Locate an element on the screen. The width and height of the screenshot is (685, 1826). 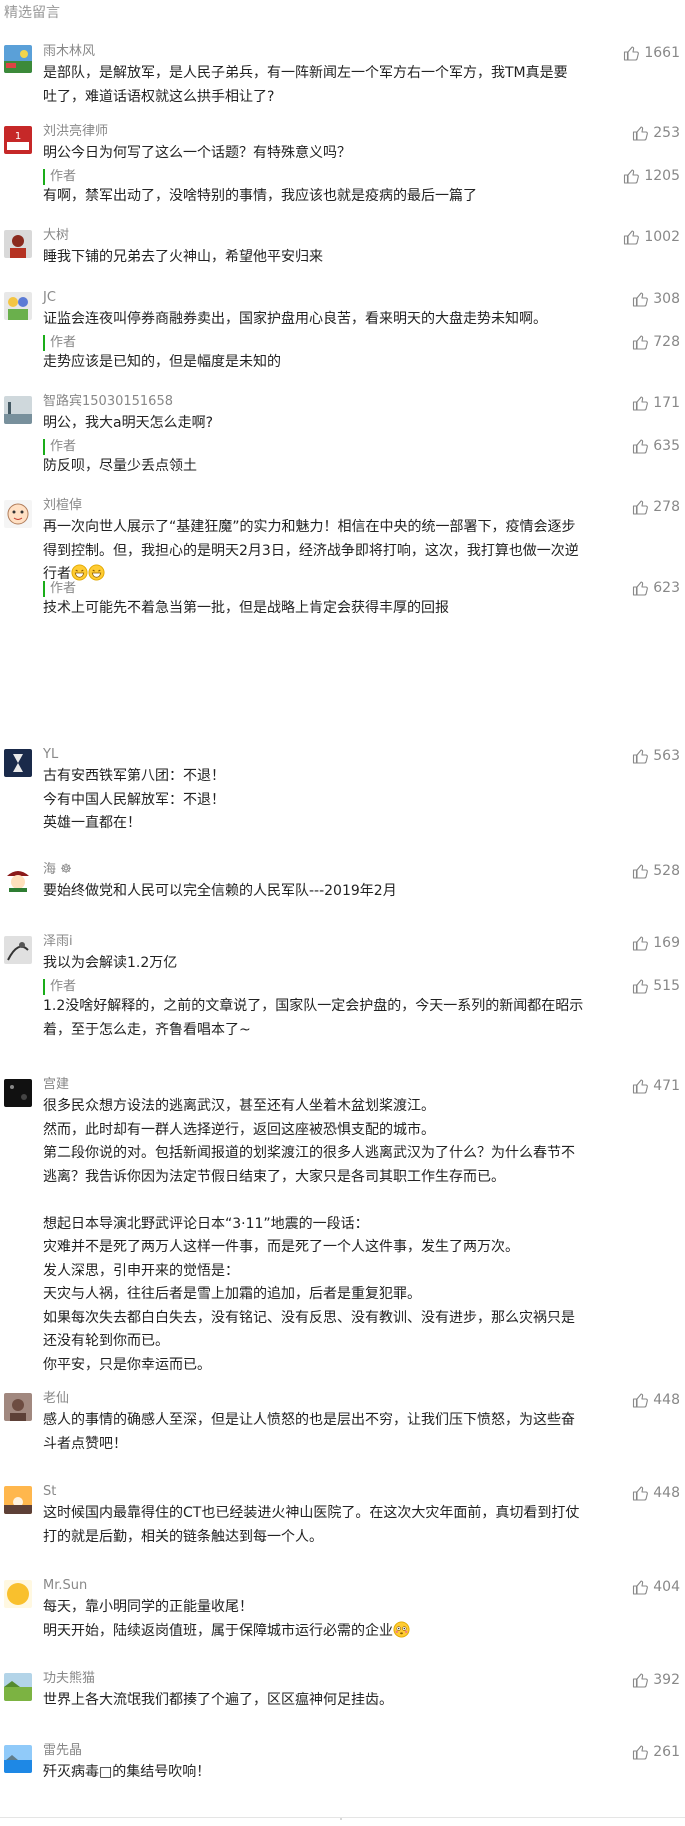
like-count: 171 is located at coordinates (666, 403).